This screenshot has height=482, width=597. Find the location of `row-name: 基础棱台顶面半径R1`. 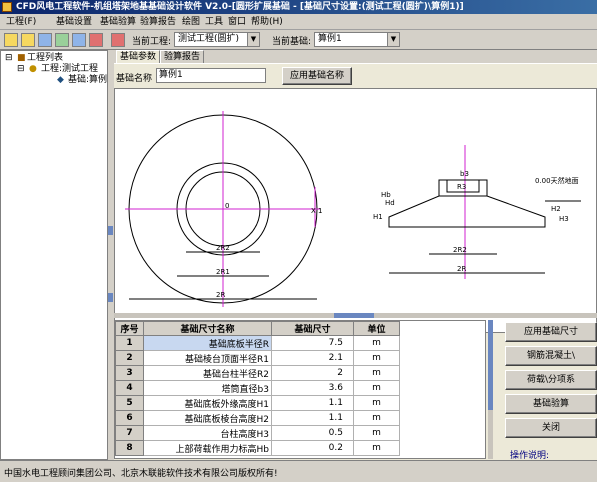

row-name: 基础棱台顶面半径R1 is located at coordinates (207, 358).